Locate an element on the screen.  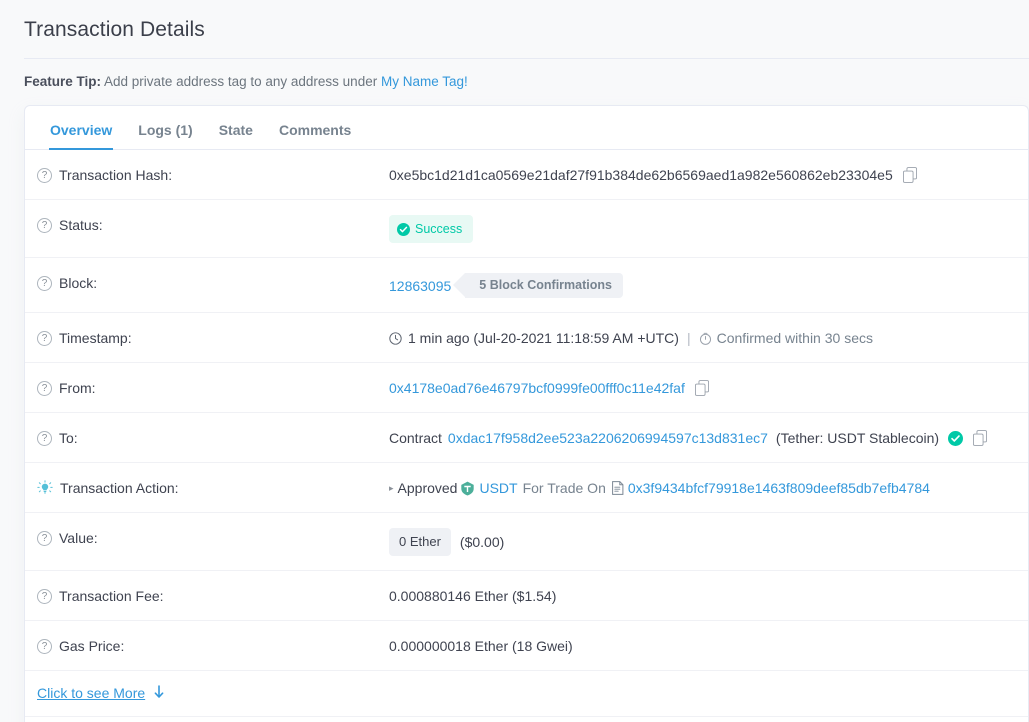
row-see-more: Click to see More is located at coordinates (526, 694).